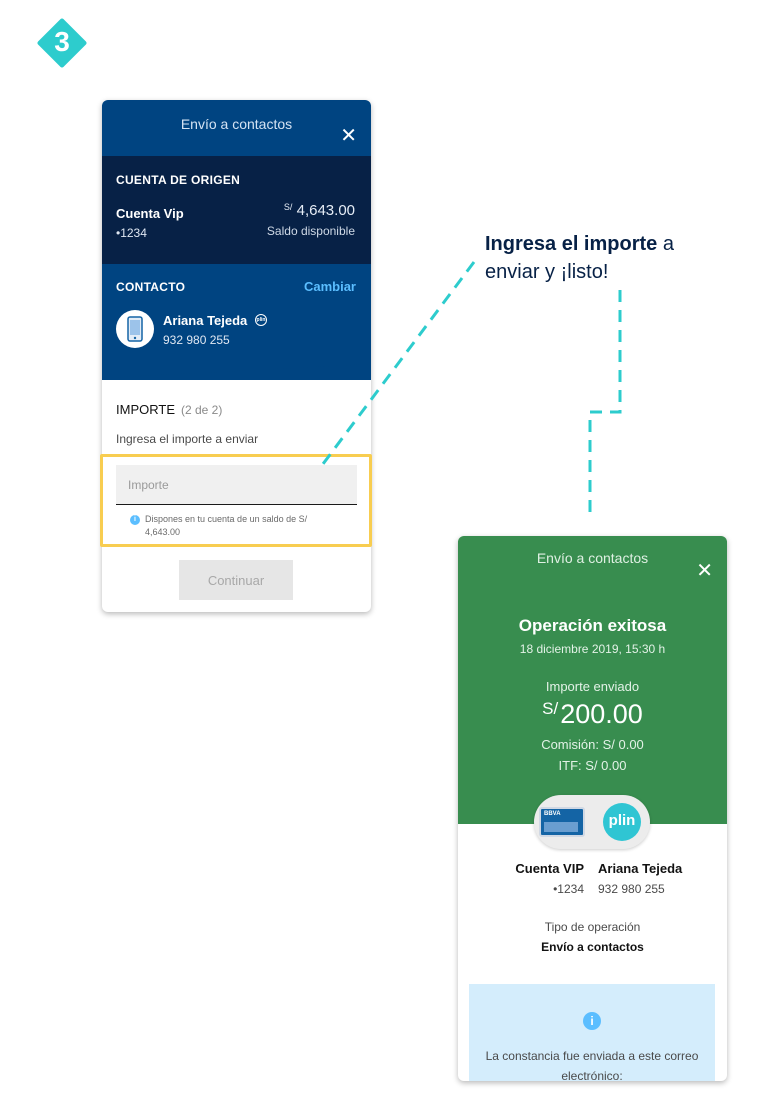  What do you see at coordinates (592, 765) in the screenshot?
I see `itf-text: ITF: S/ 0.00` at bounding box center [592, 765].